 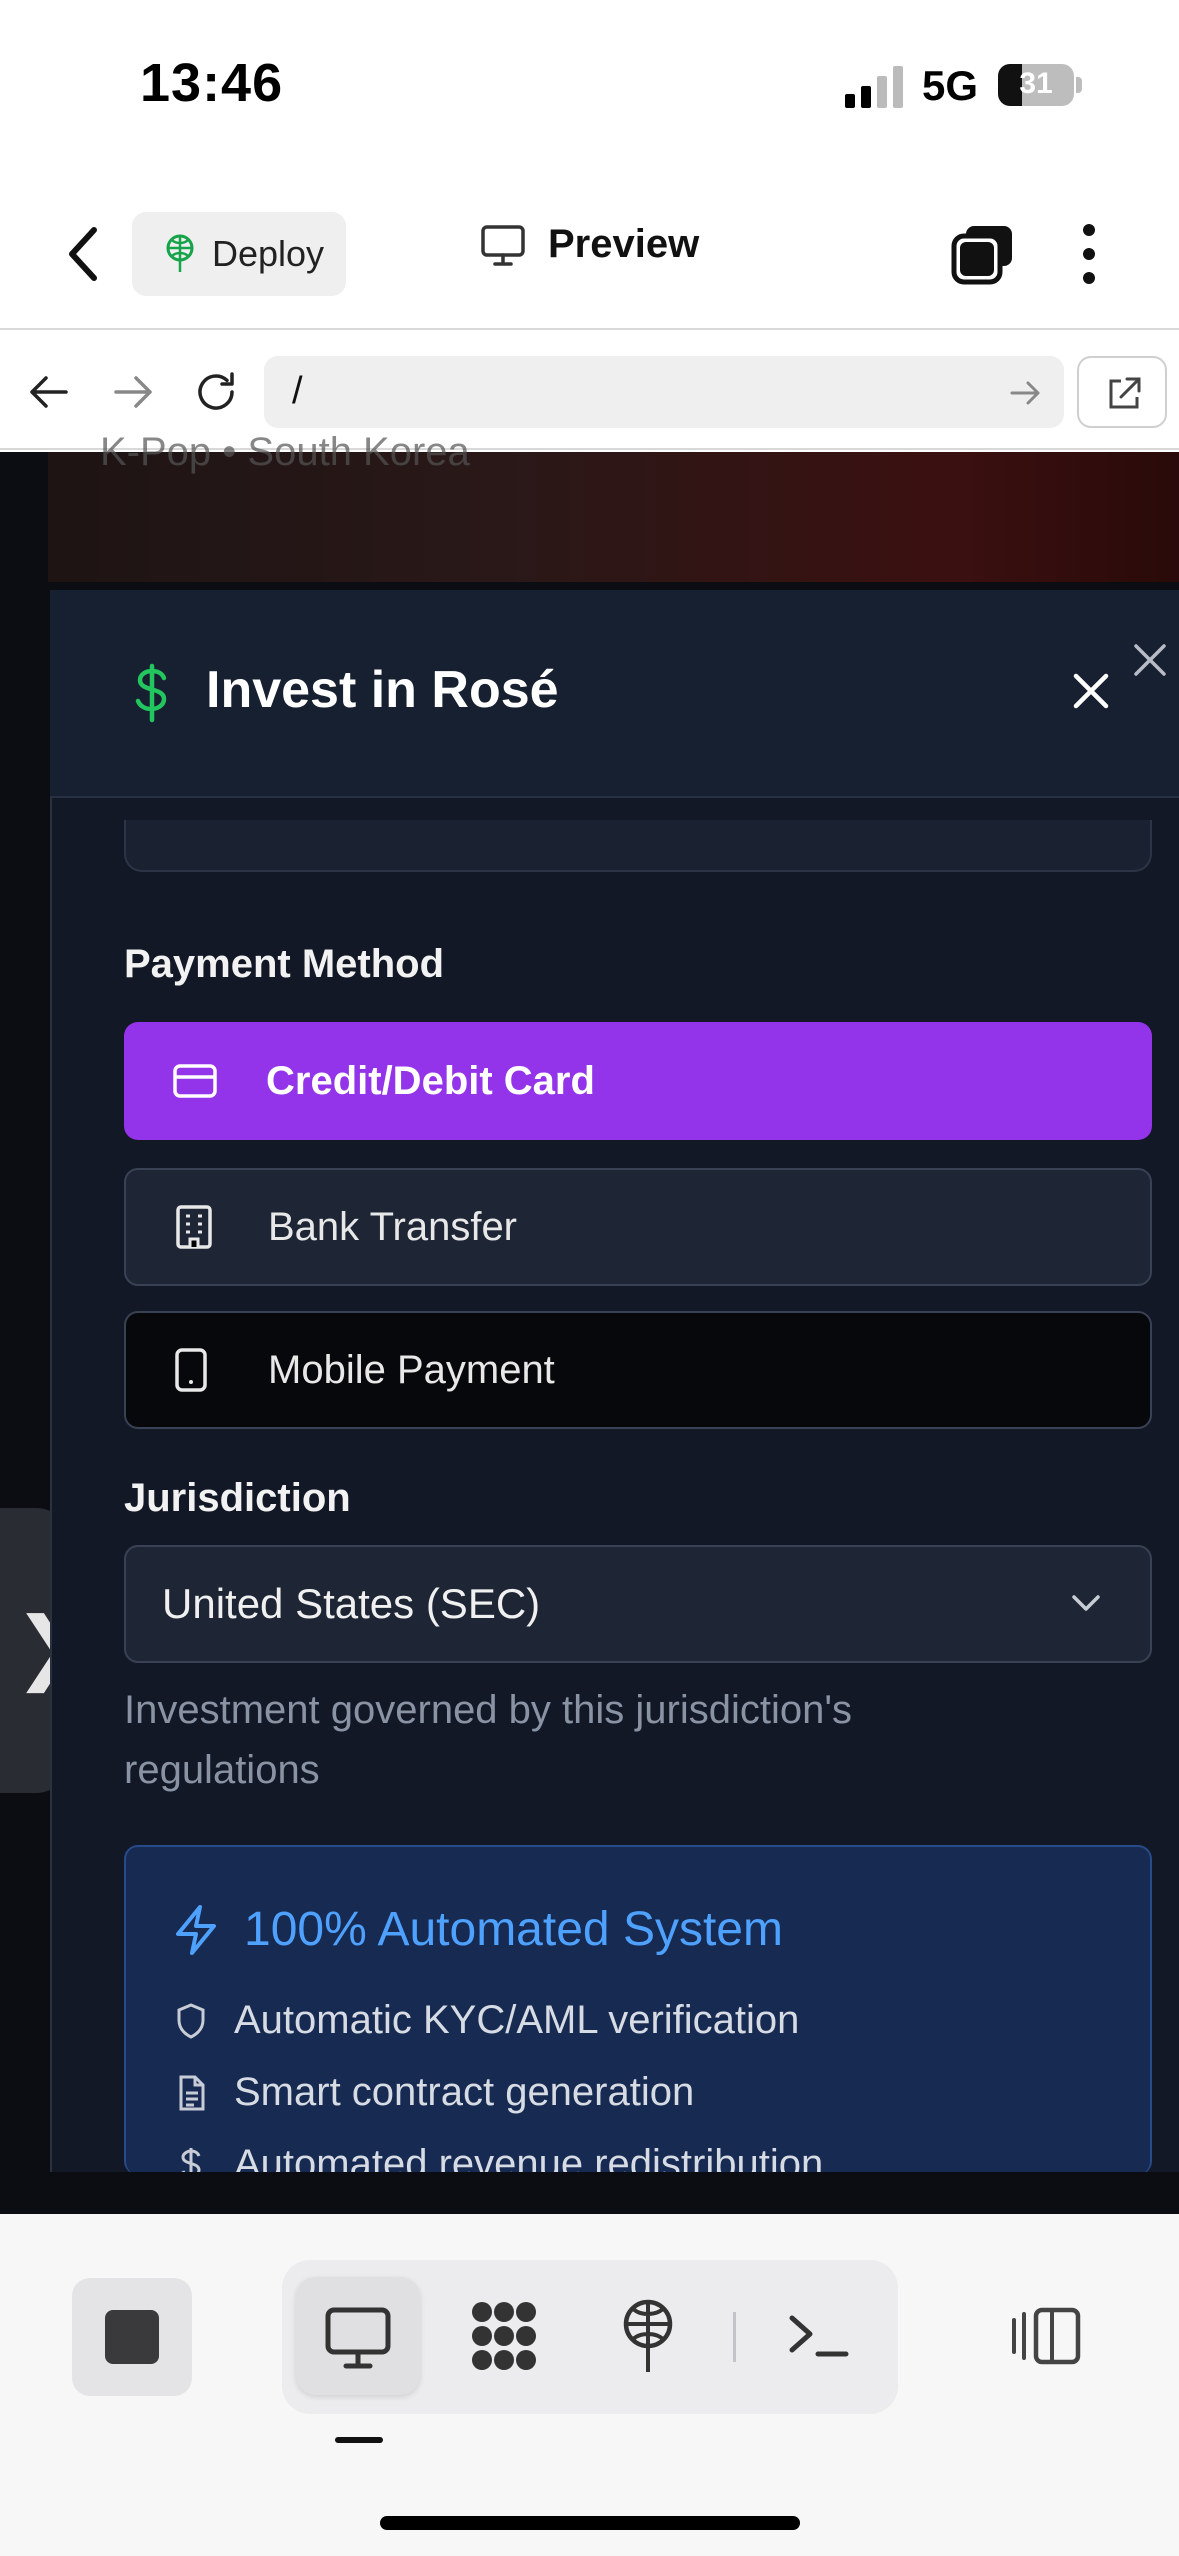 I want to click on jurisdiction-value: United States (SEC), so click(x=351, y=1603).